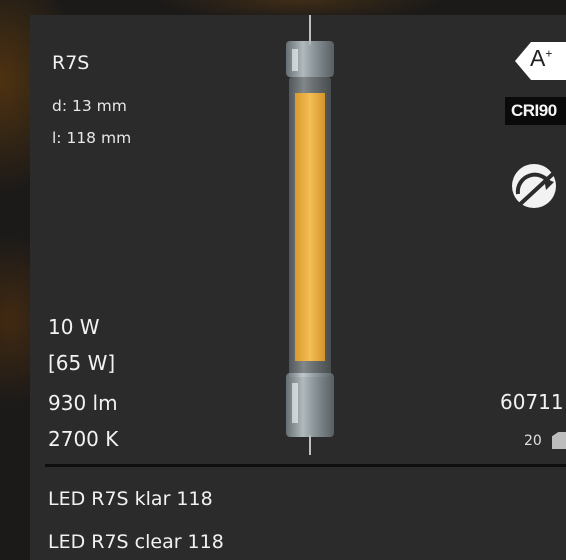 This screenshot has height=560, width=566. I want to click on lumen-value: 930 lm, so click(83, 403).